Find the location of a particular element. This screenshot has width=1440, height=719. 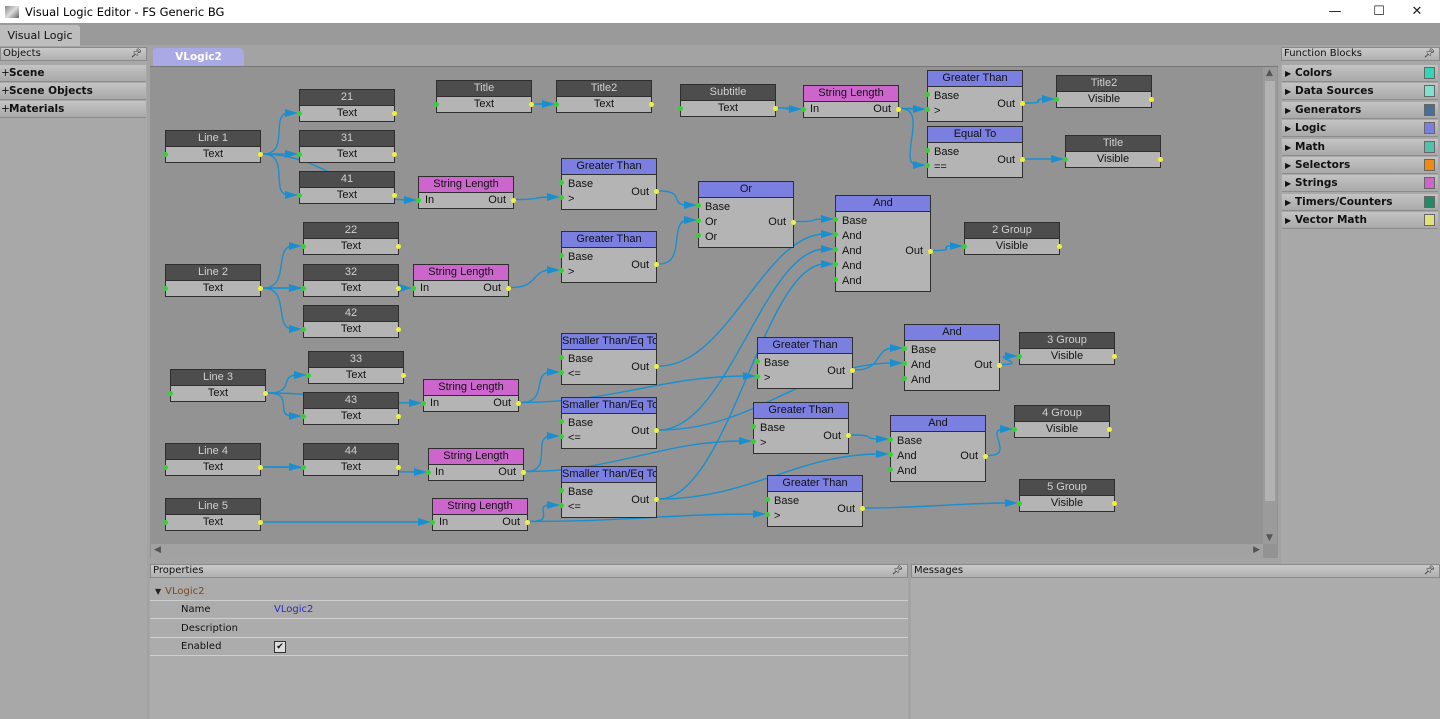

tab-visual-logic: Visual Logic is located at coordinates (40, 35).